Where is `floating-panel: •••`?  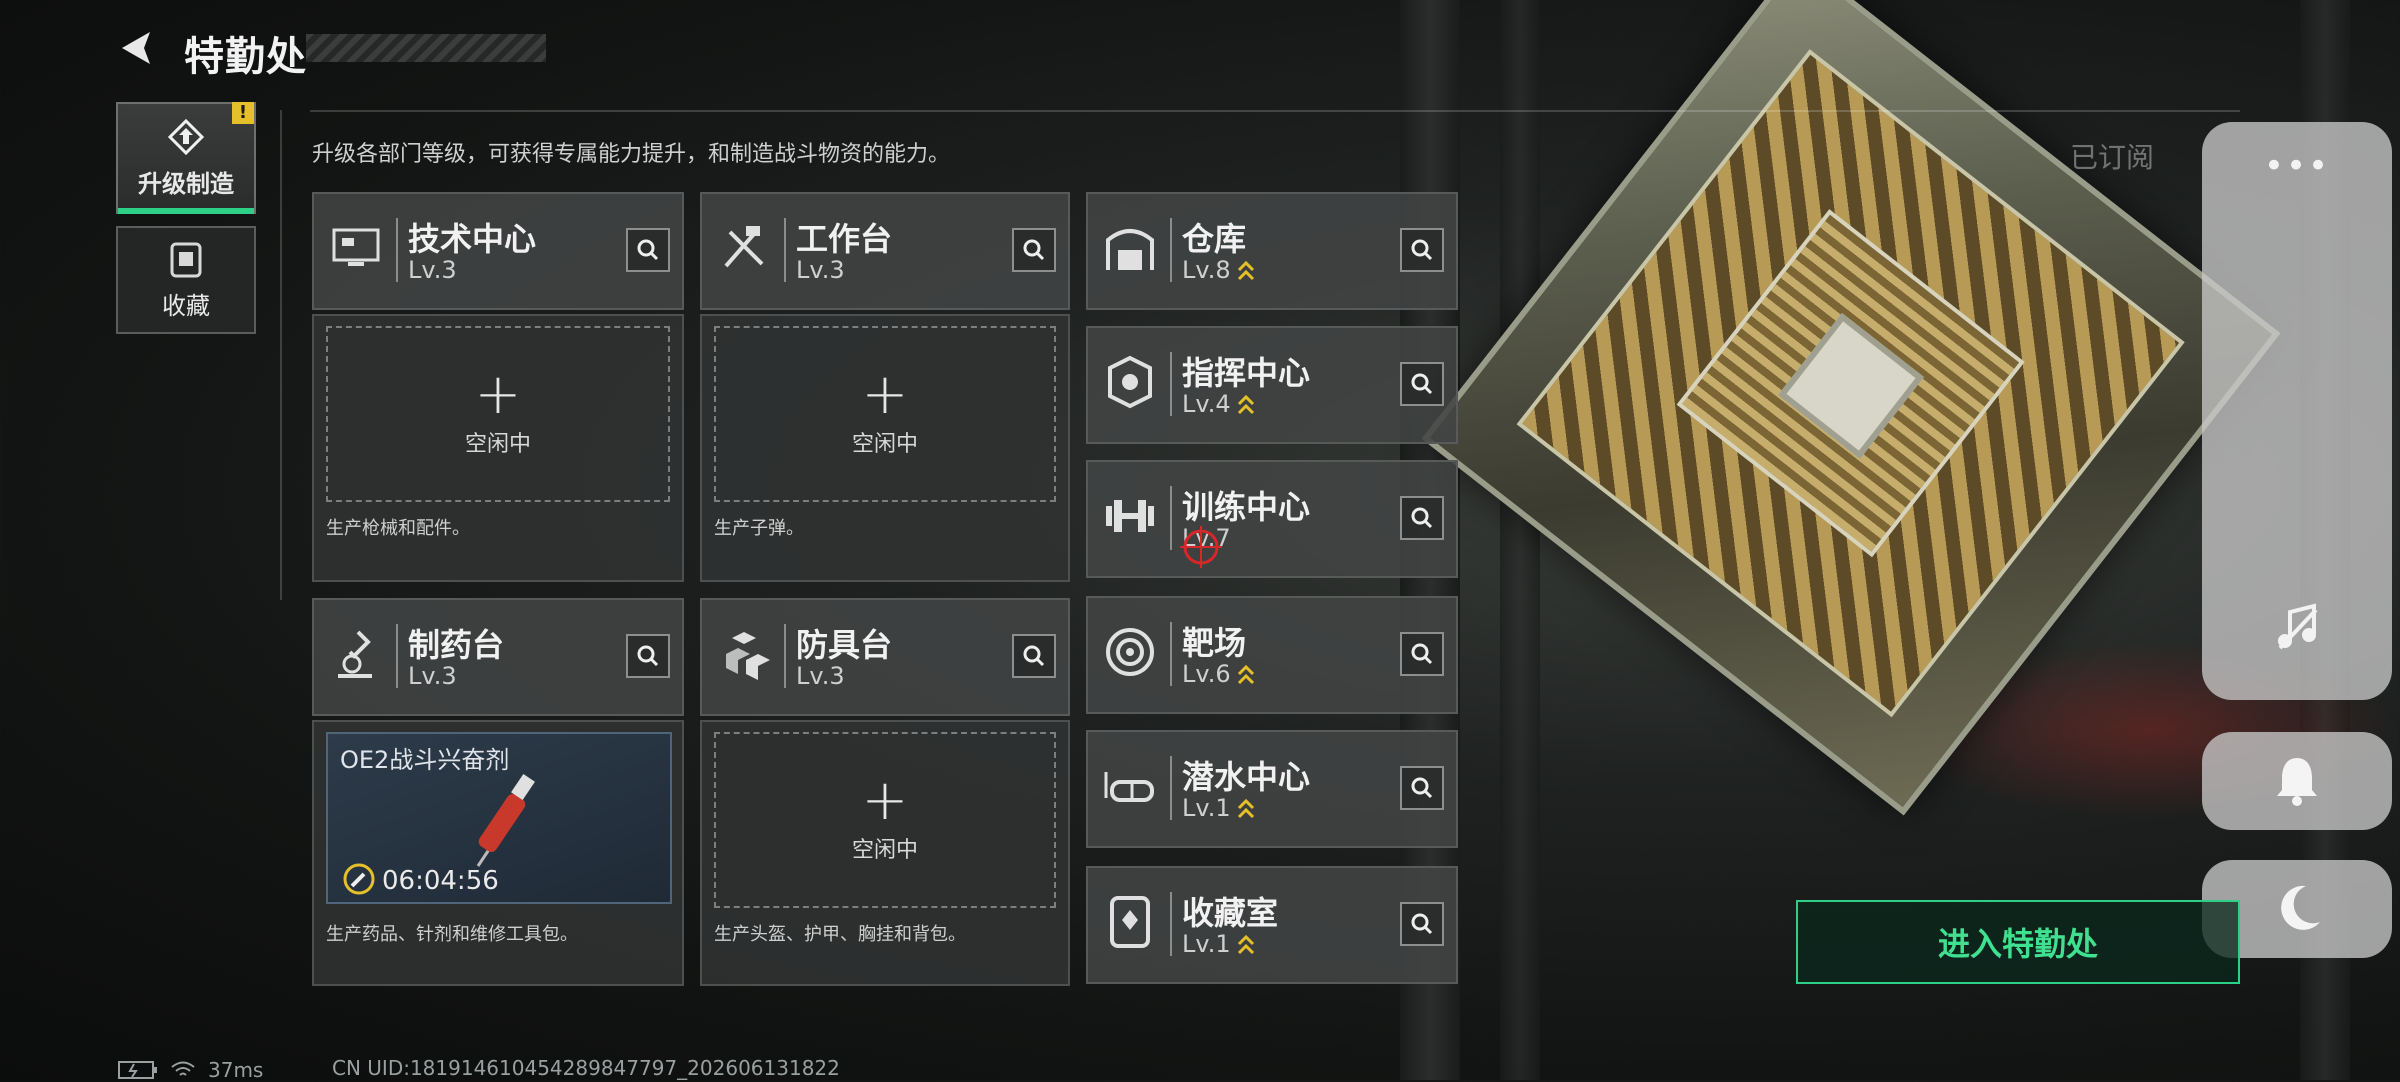
floating-panel: ••• is located at coordinates (2297, 411).